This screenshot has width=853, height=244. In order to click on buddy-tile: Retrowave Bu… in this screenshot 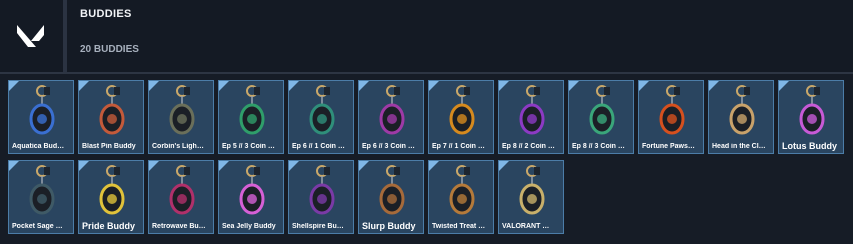, I will do `click(181, 197)`.